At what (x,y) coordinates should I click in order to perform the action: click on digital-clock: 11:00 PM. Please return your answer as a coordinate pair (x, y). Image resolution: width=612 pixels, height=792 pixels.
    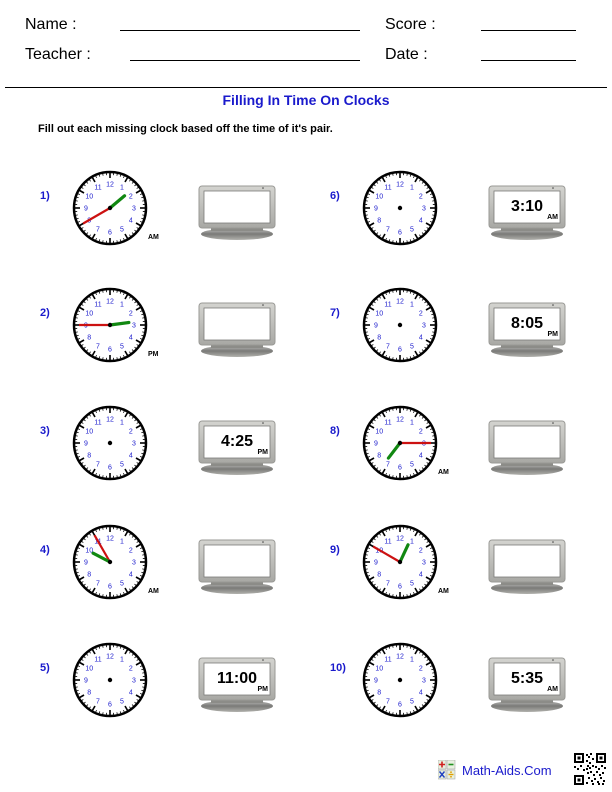
    Looking at the image, I should click on (237, 685).